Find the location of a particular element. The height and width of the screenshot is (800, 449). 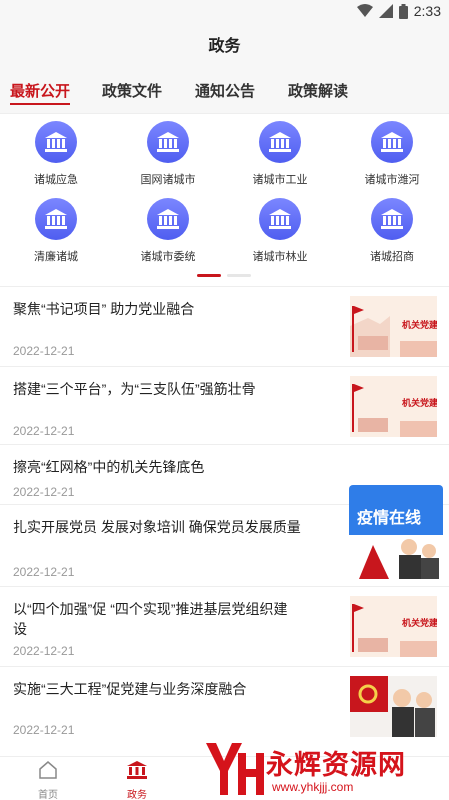

status-bar: 2:33 is located at coordinates (224, 12).